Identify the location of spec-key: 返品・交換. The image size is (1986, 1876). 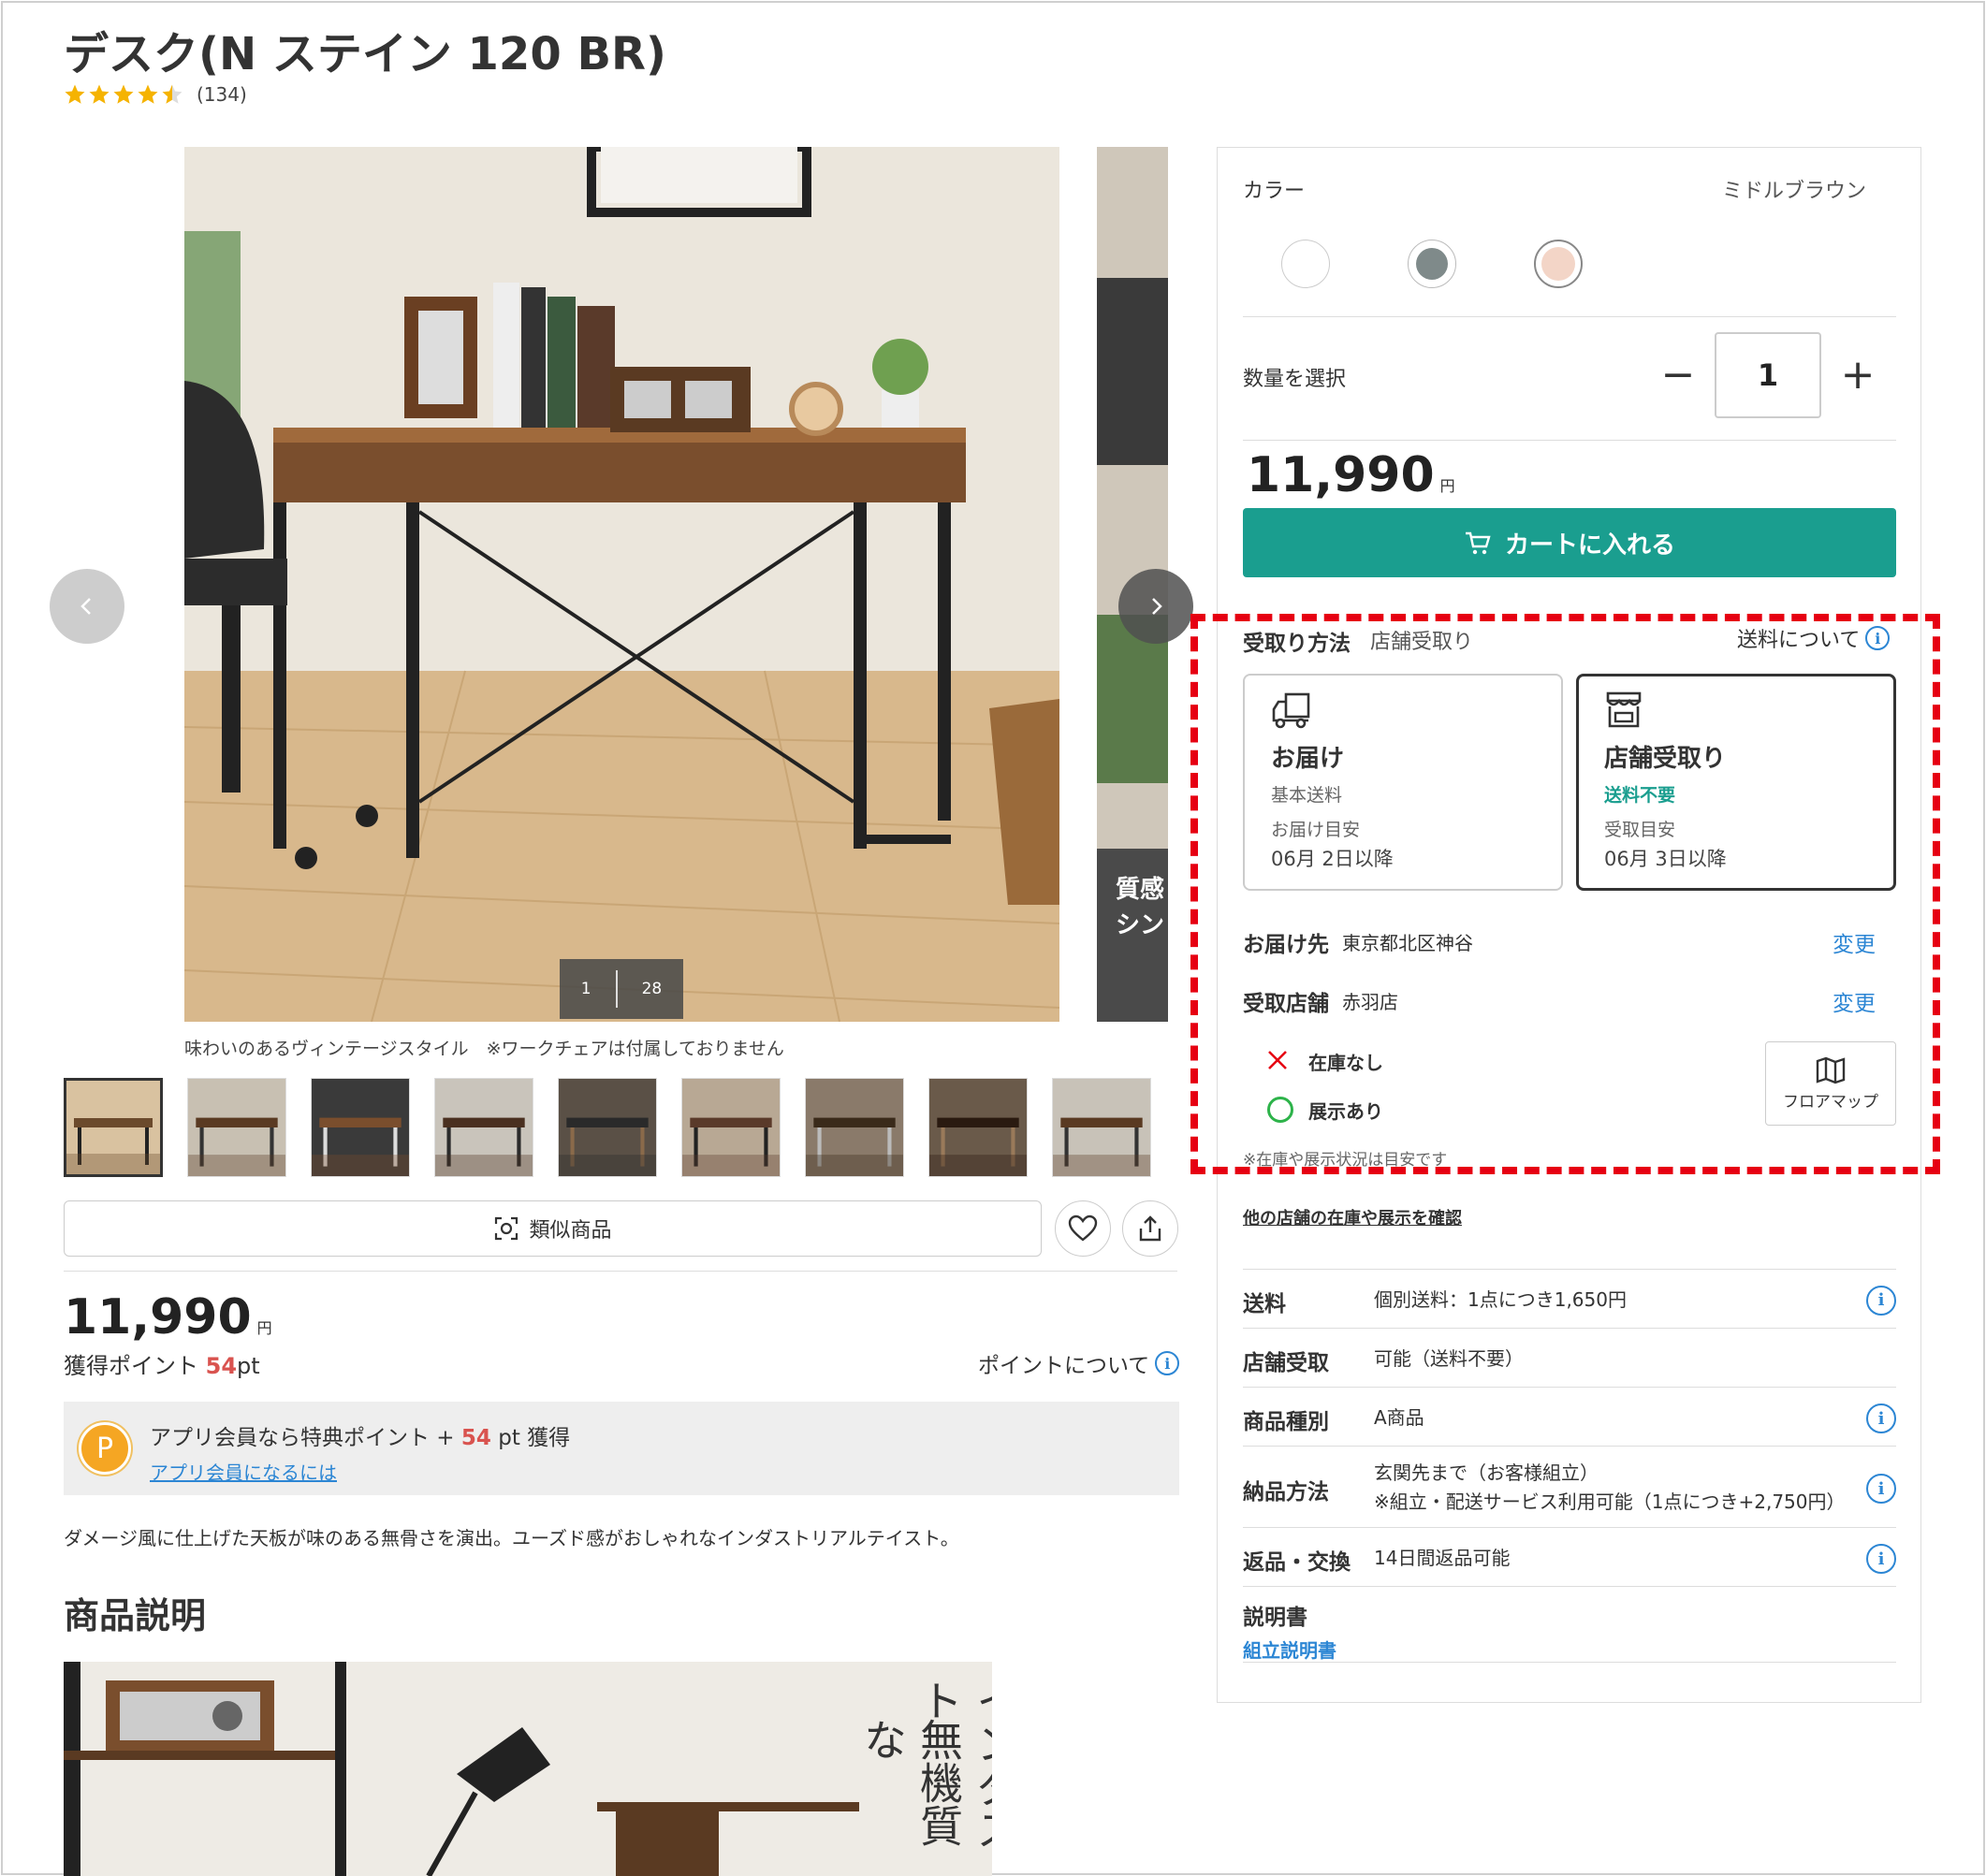
(1297, 1562).